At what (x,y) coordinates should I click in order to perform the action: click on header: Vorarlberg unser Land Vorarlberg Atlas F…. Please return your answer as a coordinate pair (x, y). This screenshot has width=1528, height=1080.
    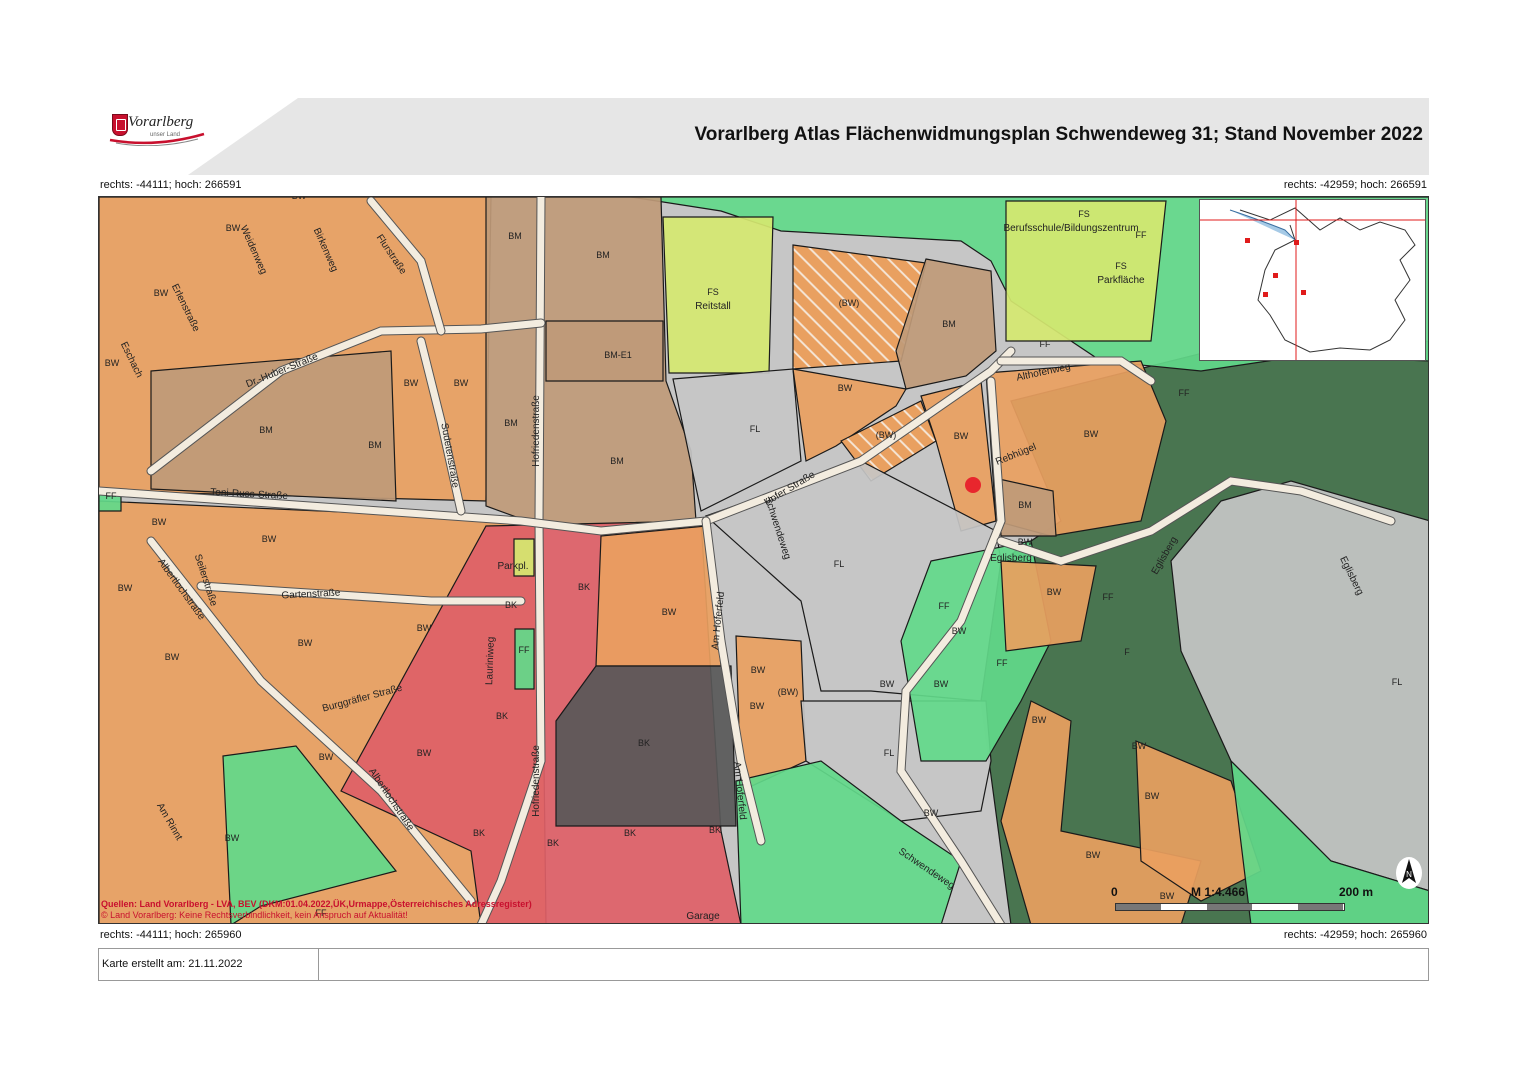
    Looking at the image, I should click on (763, 136).